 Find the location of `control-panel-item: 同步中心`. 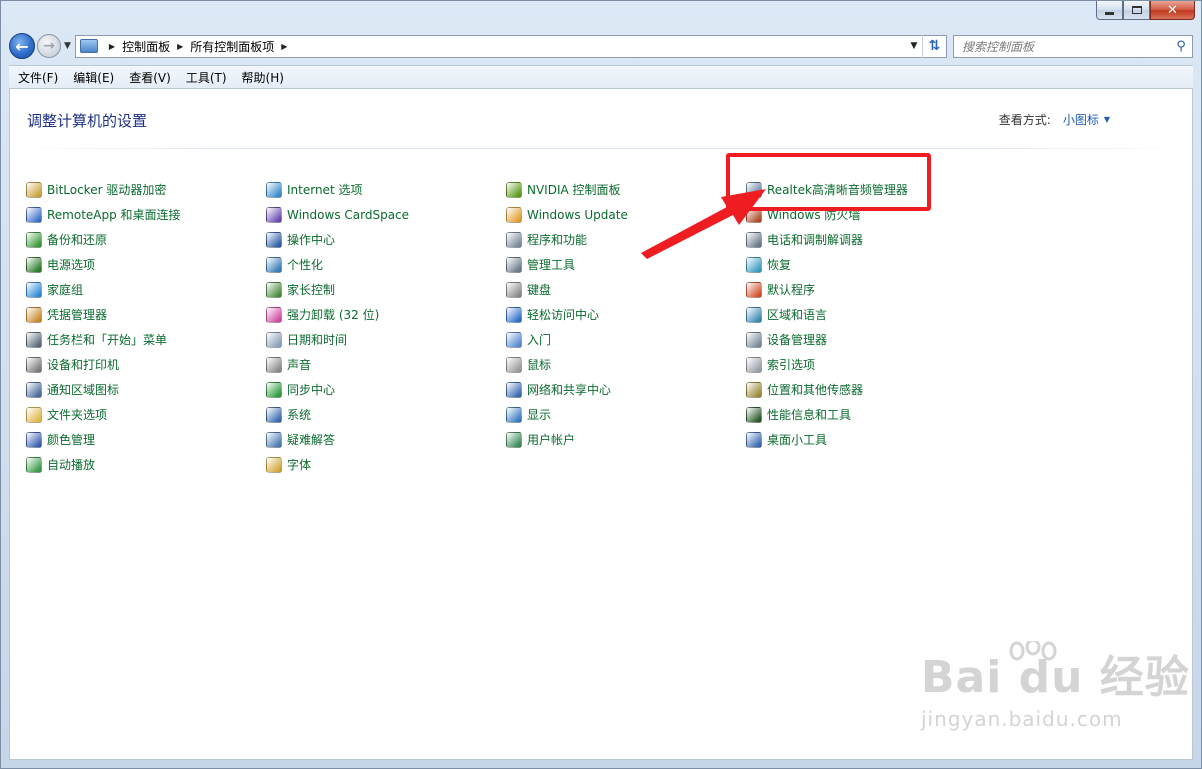

control-panel-item: 同步中心 is located at coordinates (381, 389).